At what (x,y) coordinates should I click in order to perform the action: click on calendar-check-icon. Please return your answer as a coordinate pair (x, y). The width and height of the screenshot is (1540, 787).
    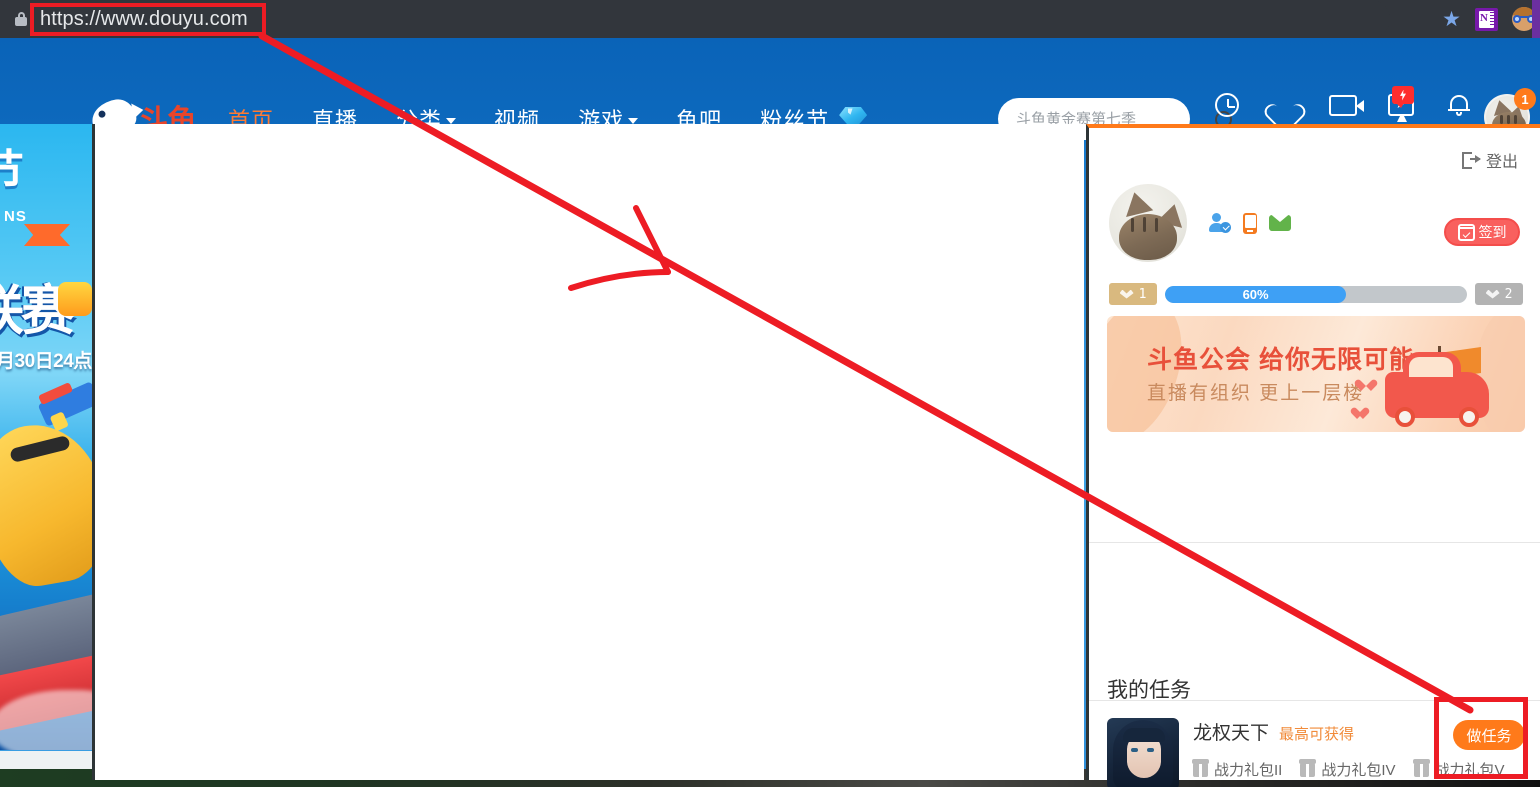
    Looking at the image, I should click on (1466, 232).